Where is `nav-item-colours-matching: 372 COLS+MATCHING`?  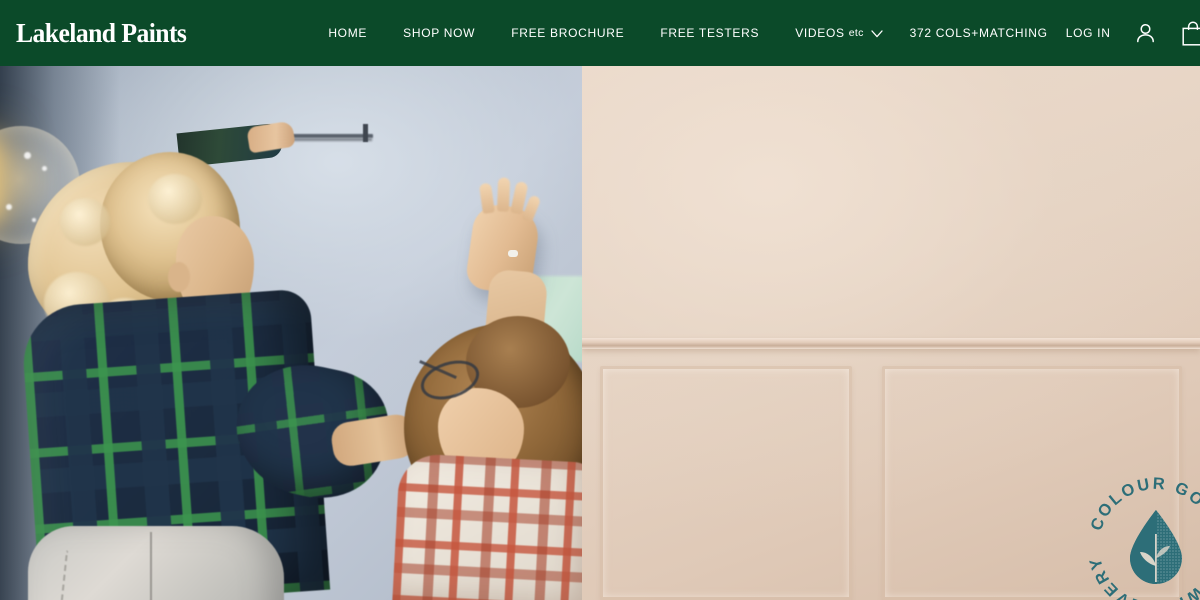
nav-item-colours-matching: 372 COLS+MATCHING is located at coordinates (979, 33).